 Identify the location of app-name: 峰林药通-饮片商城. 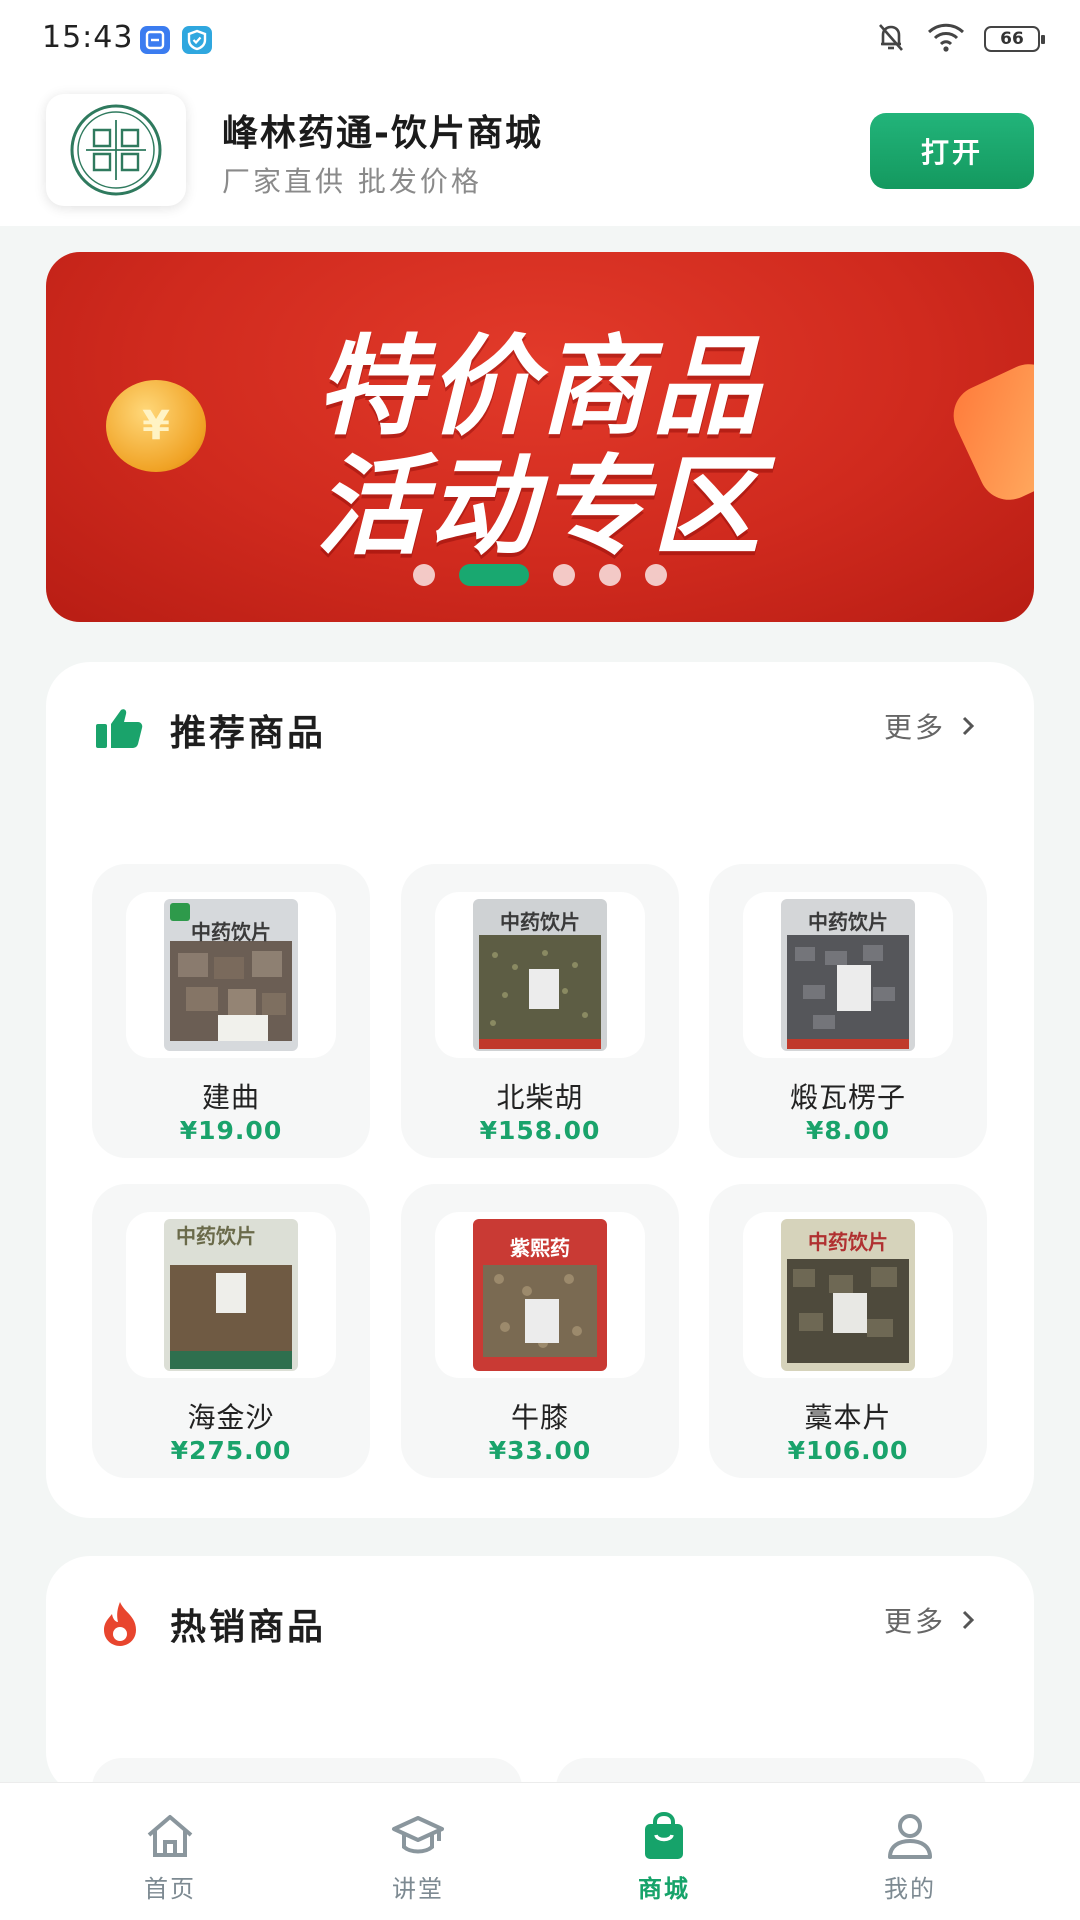
(382, 133).